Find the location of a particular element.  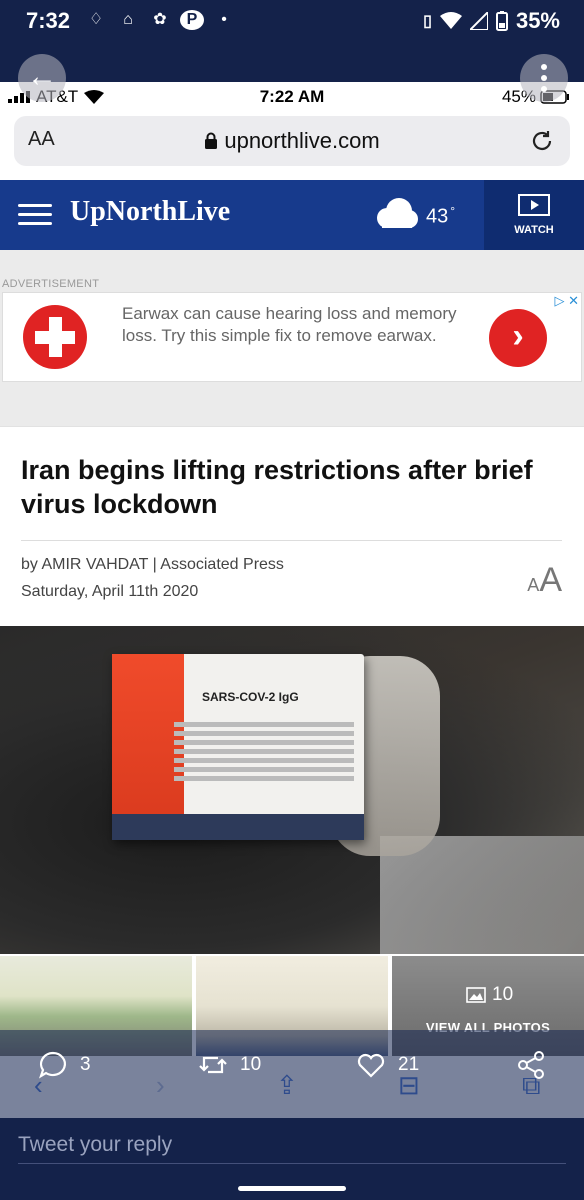

reply-count: 3 is located at coordinates (85, 1064).